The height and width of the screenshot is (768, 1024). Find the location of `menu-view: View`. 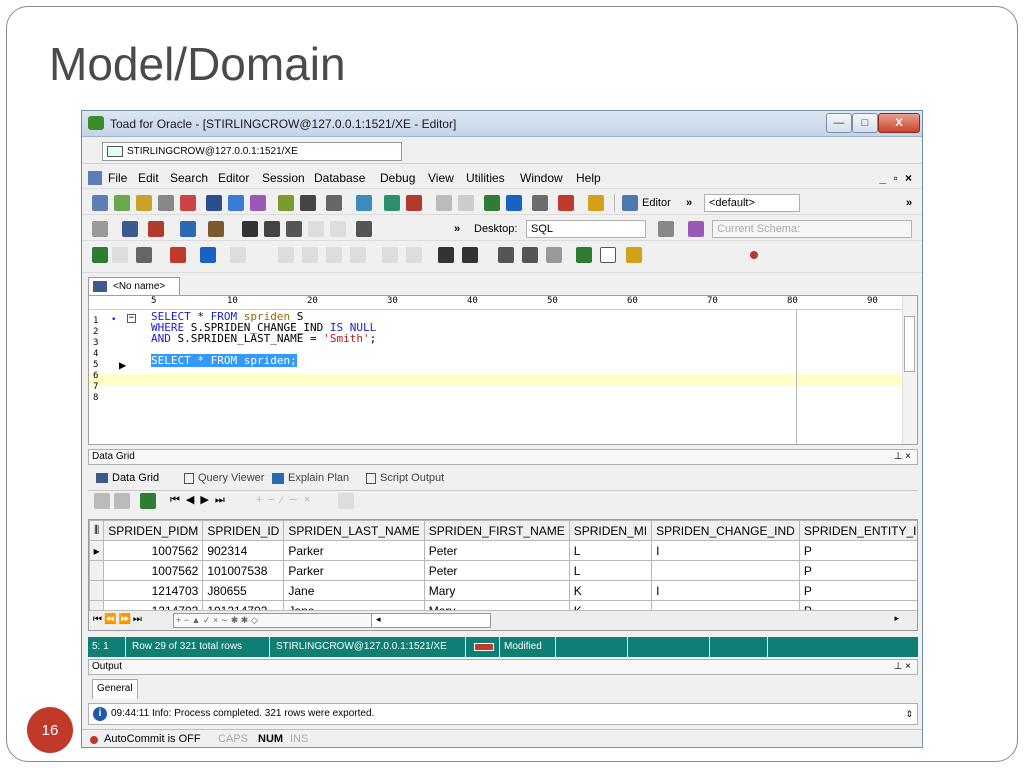

menu-view: View is located at coordinates (441, 178).